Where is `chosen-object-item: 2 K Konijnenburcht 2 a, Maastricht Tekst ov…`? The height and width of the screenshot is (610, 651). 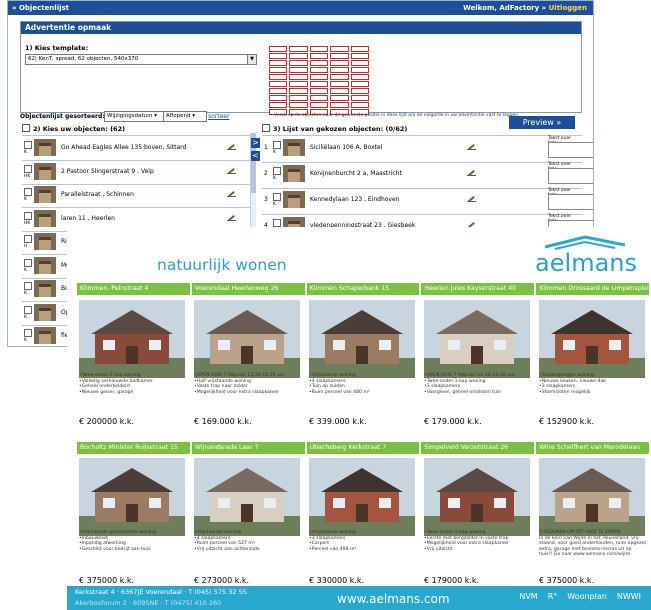 chosen-object-item: 2 K Konijnenburcht 2 a, Maastricht Tekst ov… is located at coordinates (427, 175).